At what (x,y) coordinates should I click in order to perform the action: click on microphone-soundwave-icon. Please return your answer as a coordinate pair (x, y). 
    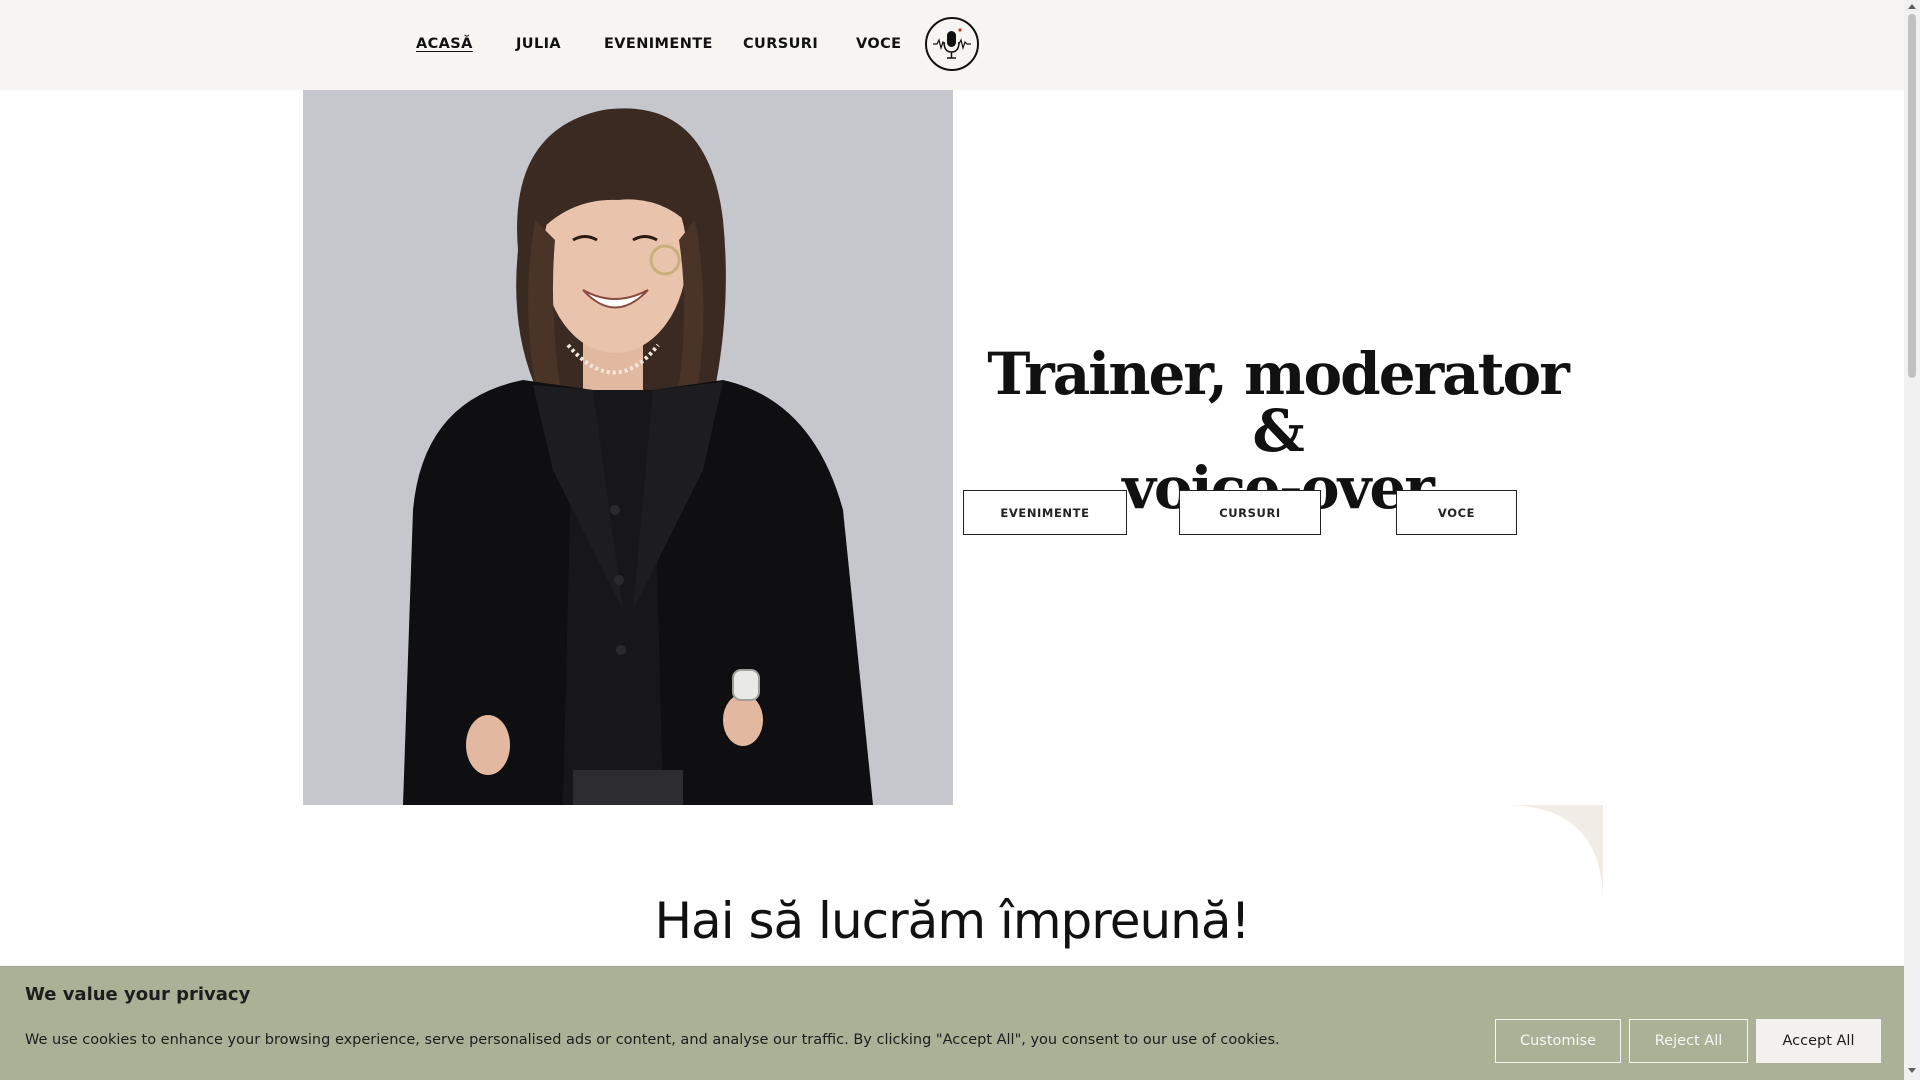
    Looking at the image, I should click on (952, 43).